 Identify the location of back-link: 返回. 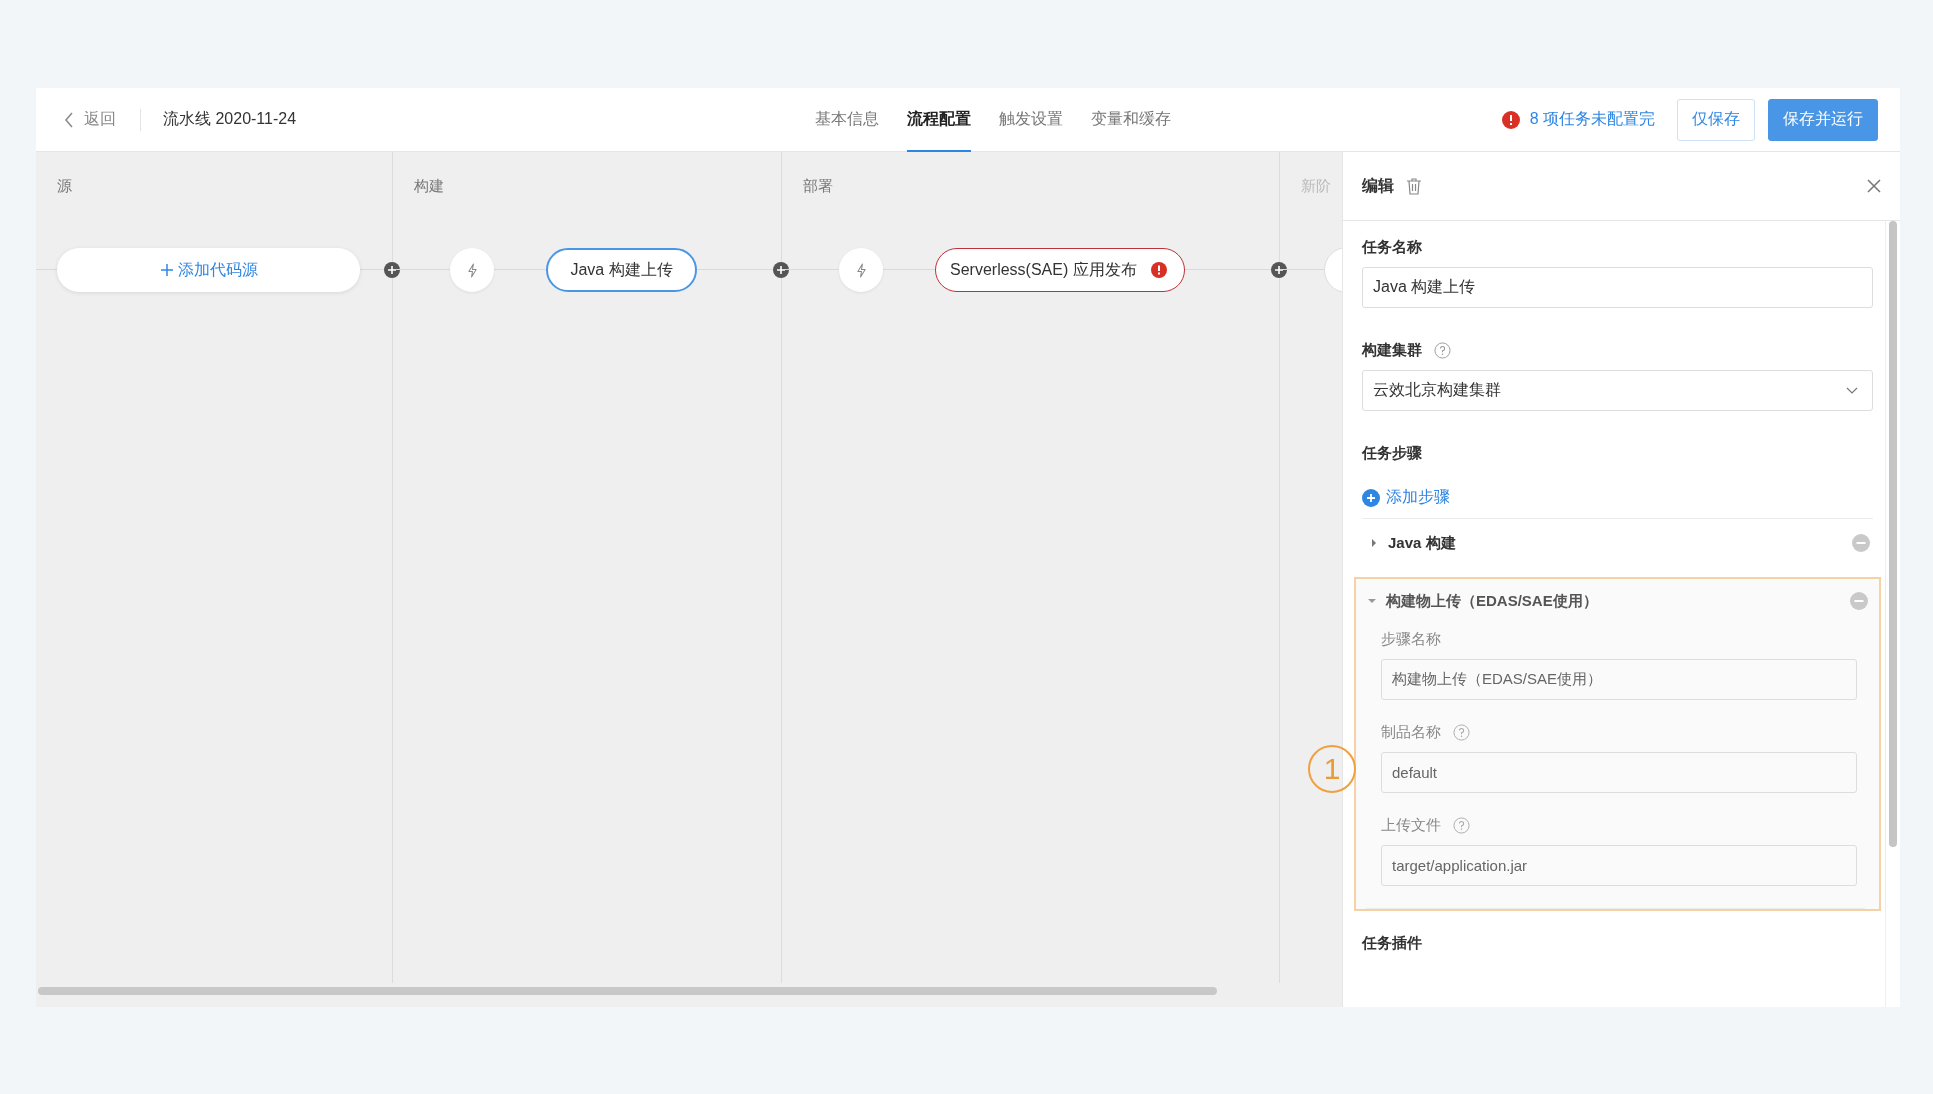
(90, 119).